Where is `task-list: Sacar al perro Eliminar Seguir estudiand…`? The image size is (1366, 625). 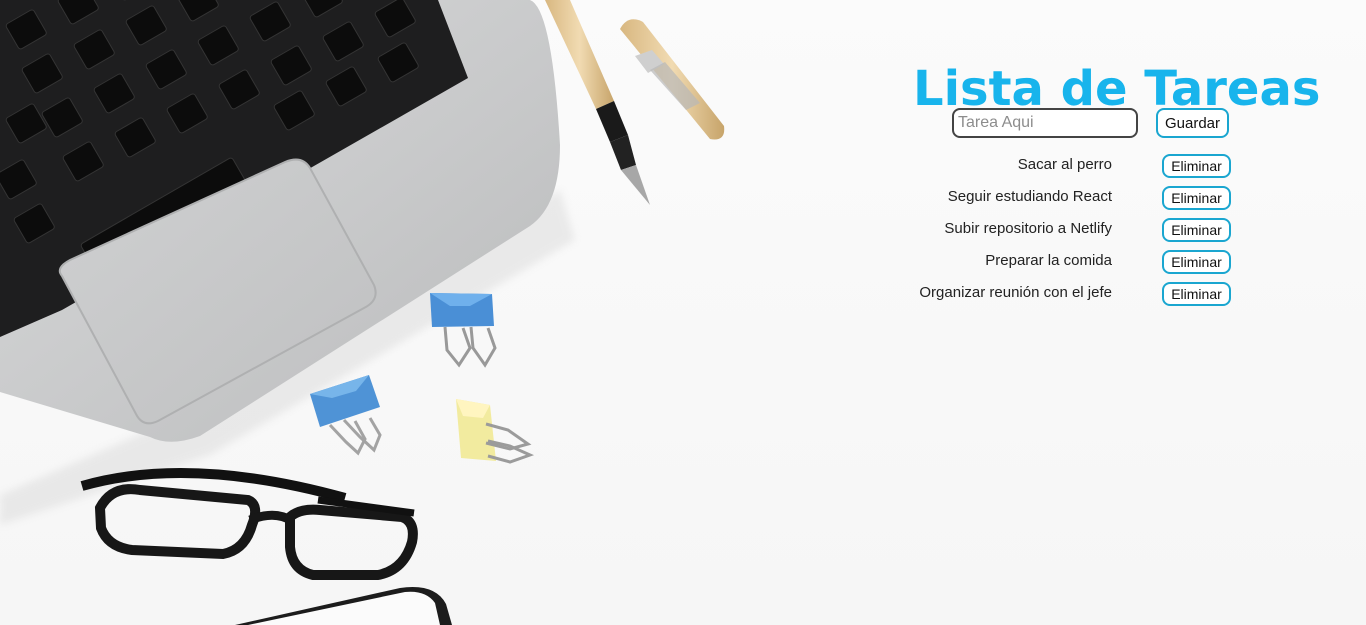 task-list: Sacar al perro Eliminar Seguir estudiand… is located at coordinates (1080, 230).